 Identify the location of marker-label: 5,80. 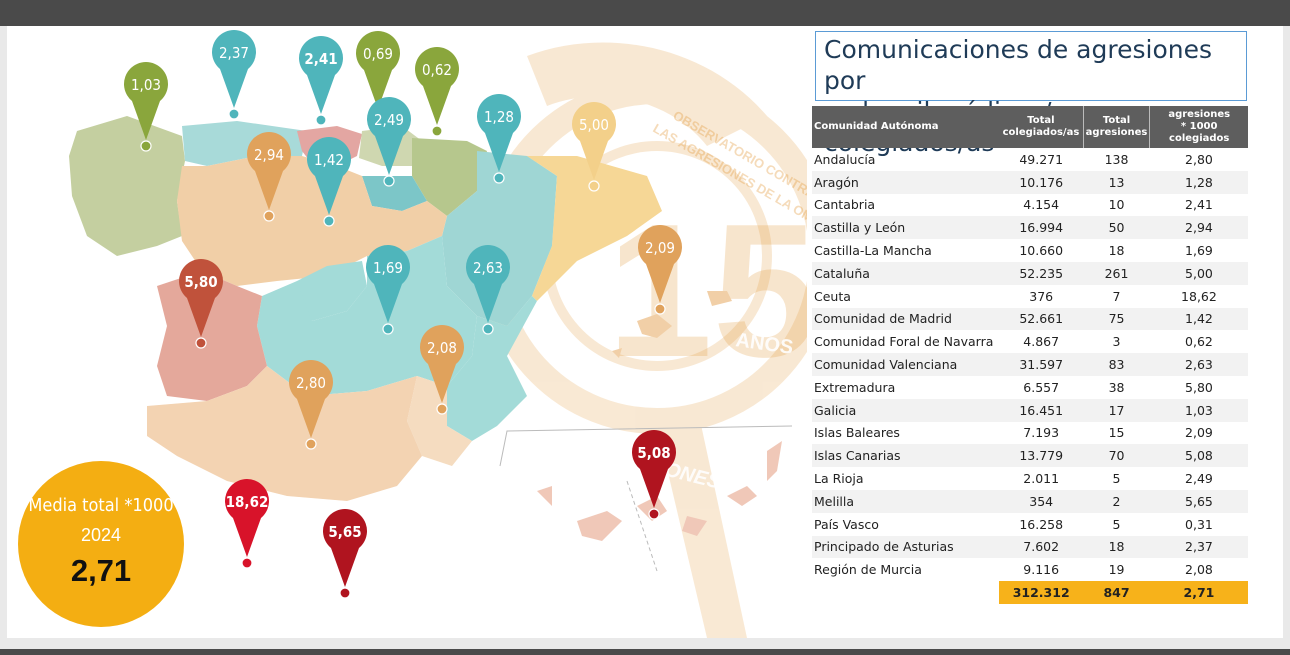
(200, 282).